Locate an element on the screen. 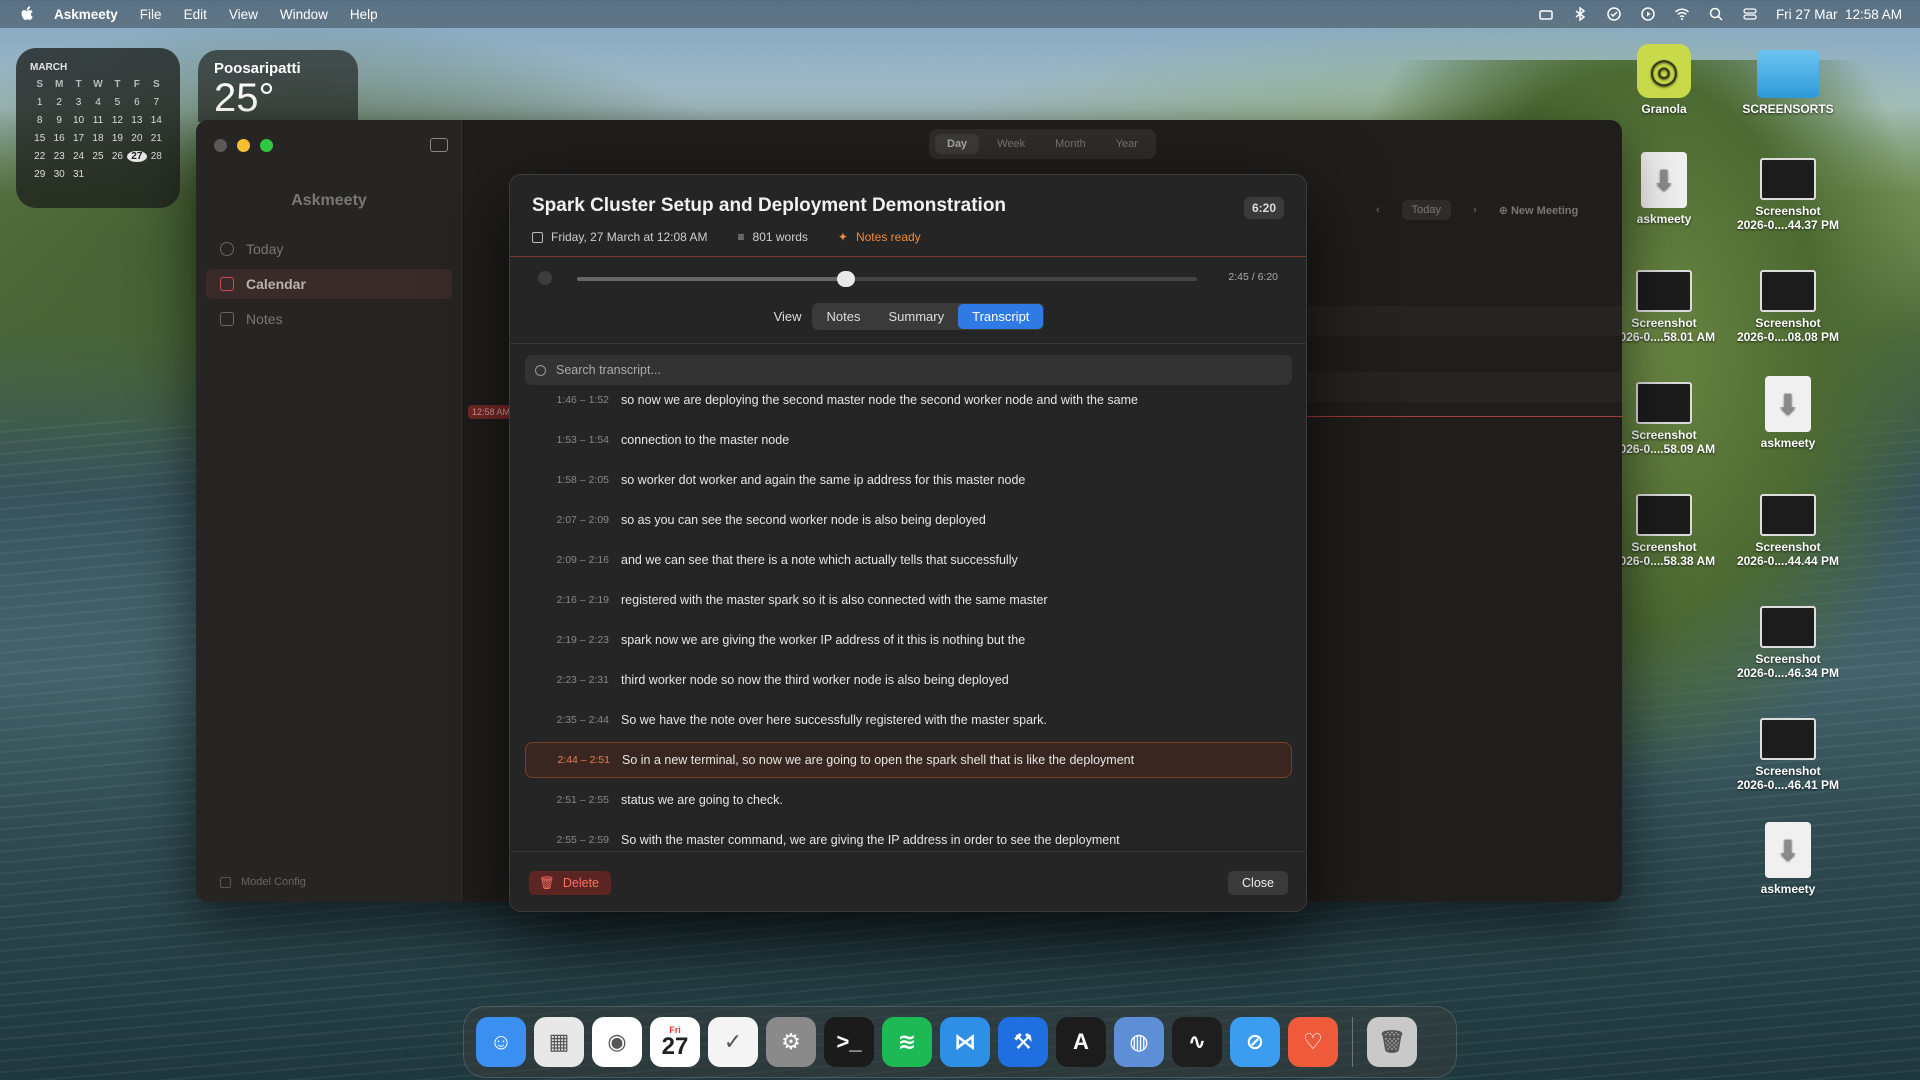  calendar-day: 2 is located at coordinates (58, 102).